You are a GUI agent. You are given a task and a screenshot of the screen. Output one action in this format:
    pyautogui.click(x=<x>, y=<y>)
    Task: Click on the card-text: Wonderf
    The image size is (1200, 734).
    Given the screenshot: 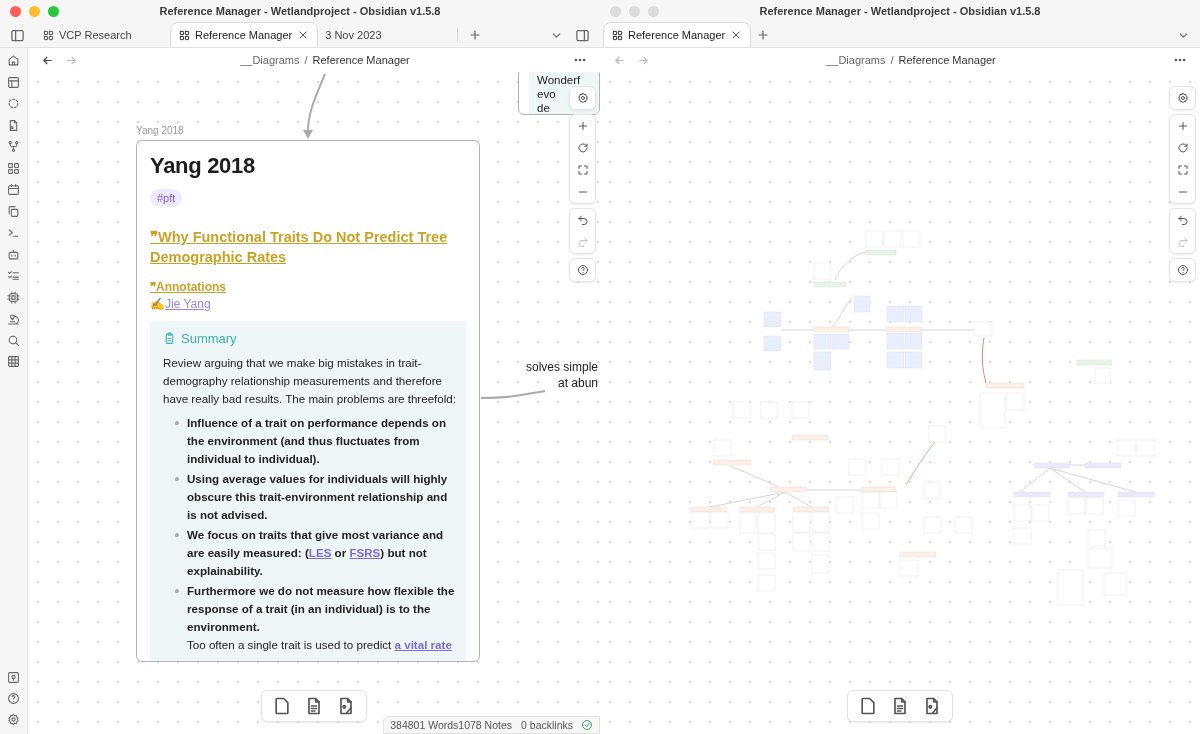 What is the action you would take?
    pyautogui.click(x=559, y=80)
    